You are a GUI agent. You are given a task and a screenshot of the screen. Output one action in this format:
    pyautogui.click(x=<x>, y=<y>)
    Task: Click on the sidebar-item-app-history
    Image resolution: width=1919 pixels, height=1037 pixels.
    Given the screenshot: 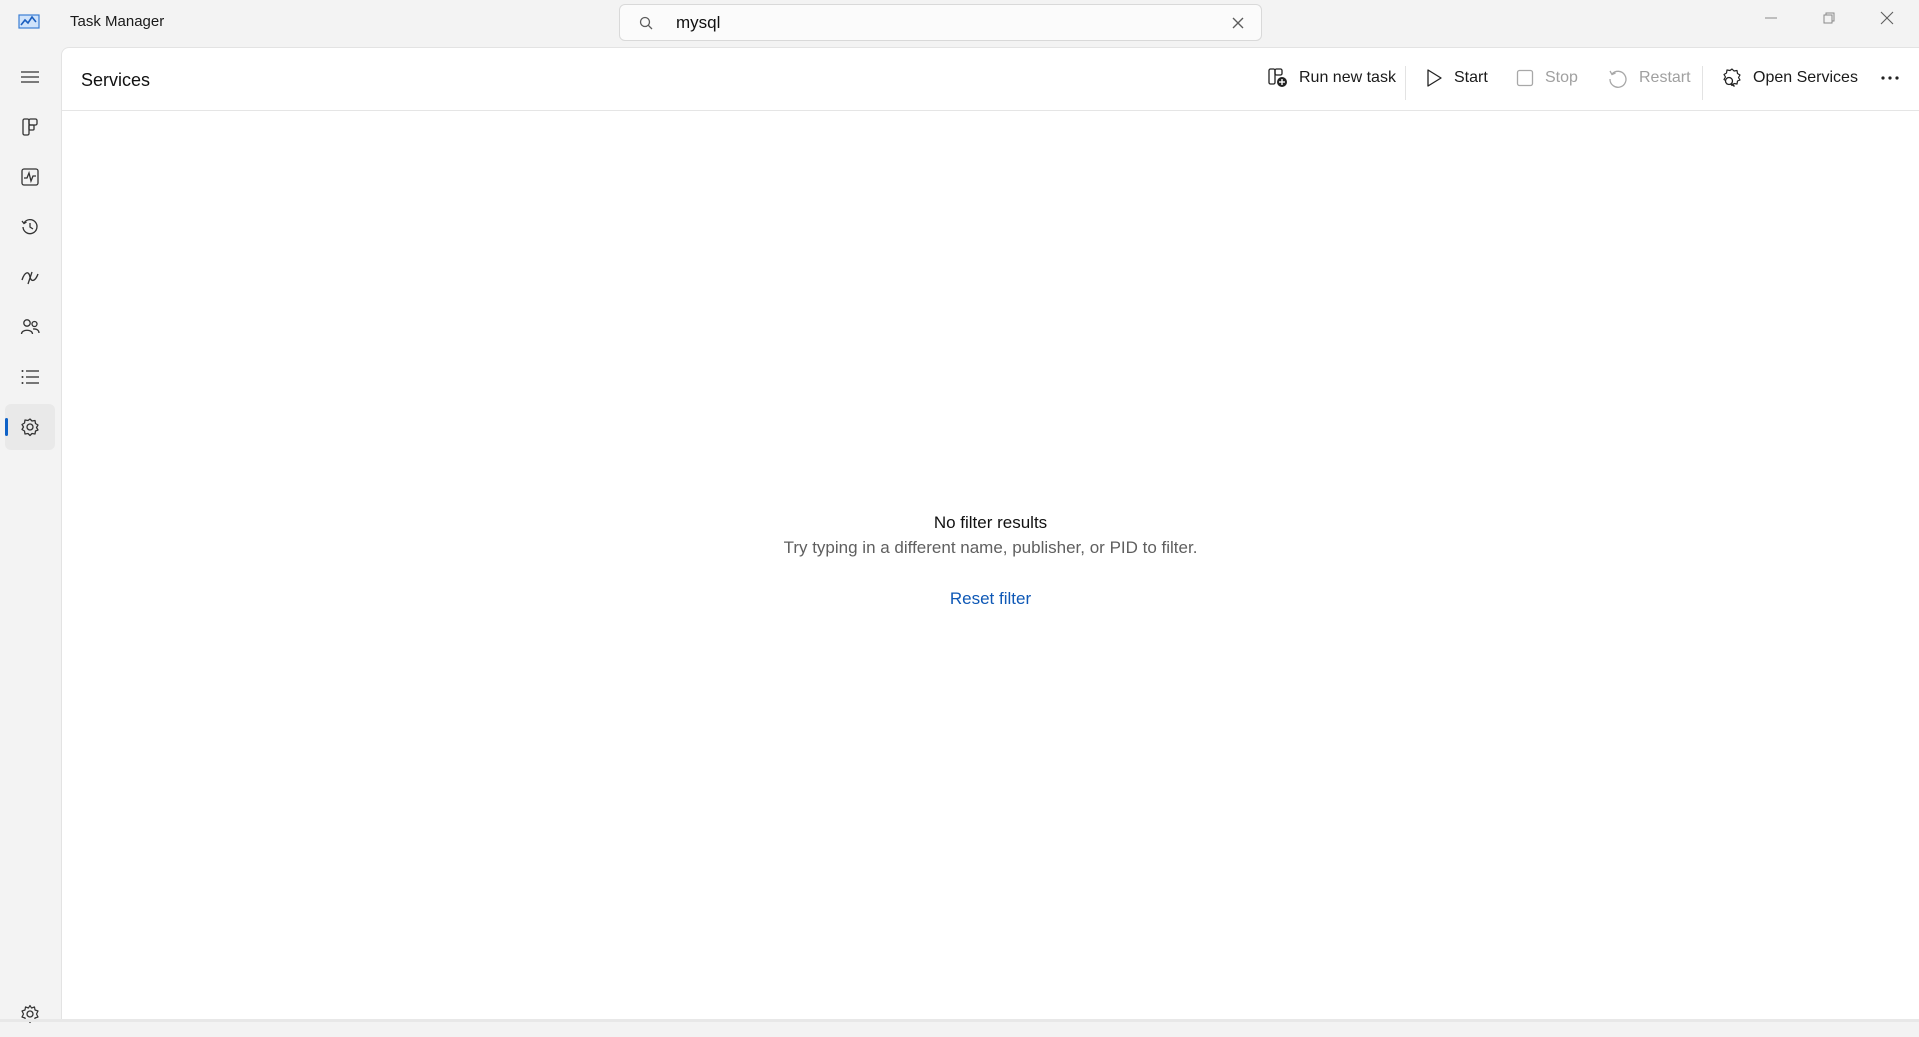 What is the action you would take?
    pyautogui.click(x=30, y=227)
    